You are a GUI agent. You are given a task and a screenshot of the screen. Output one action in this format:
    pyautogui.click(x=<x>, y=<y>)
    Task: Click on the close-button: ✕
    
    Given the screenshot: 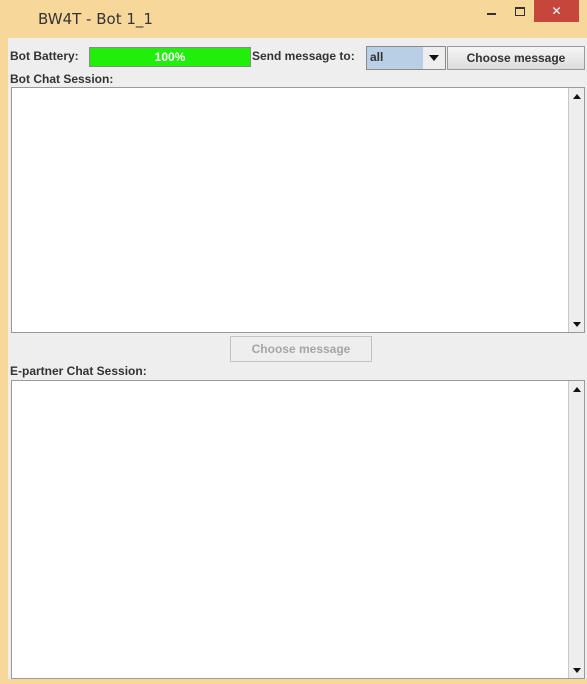 What is the action you would take?
    pyautogui.click(x=556, y=11)
    